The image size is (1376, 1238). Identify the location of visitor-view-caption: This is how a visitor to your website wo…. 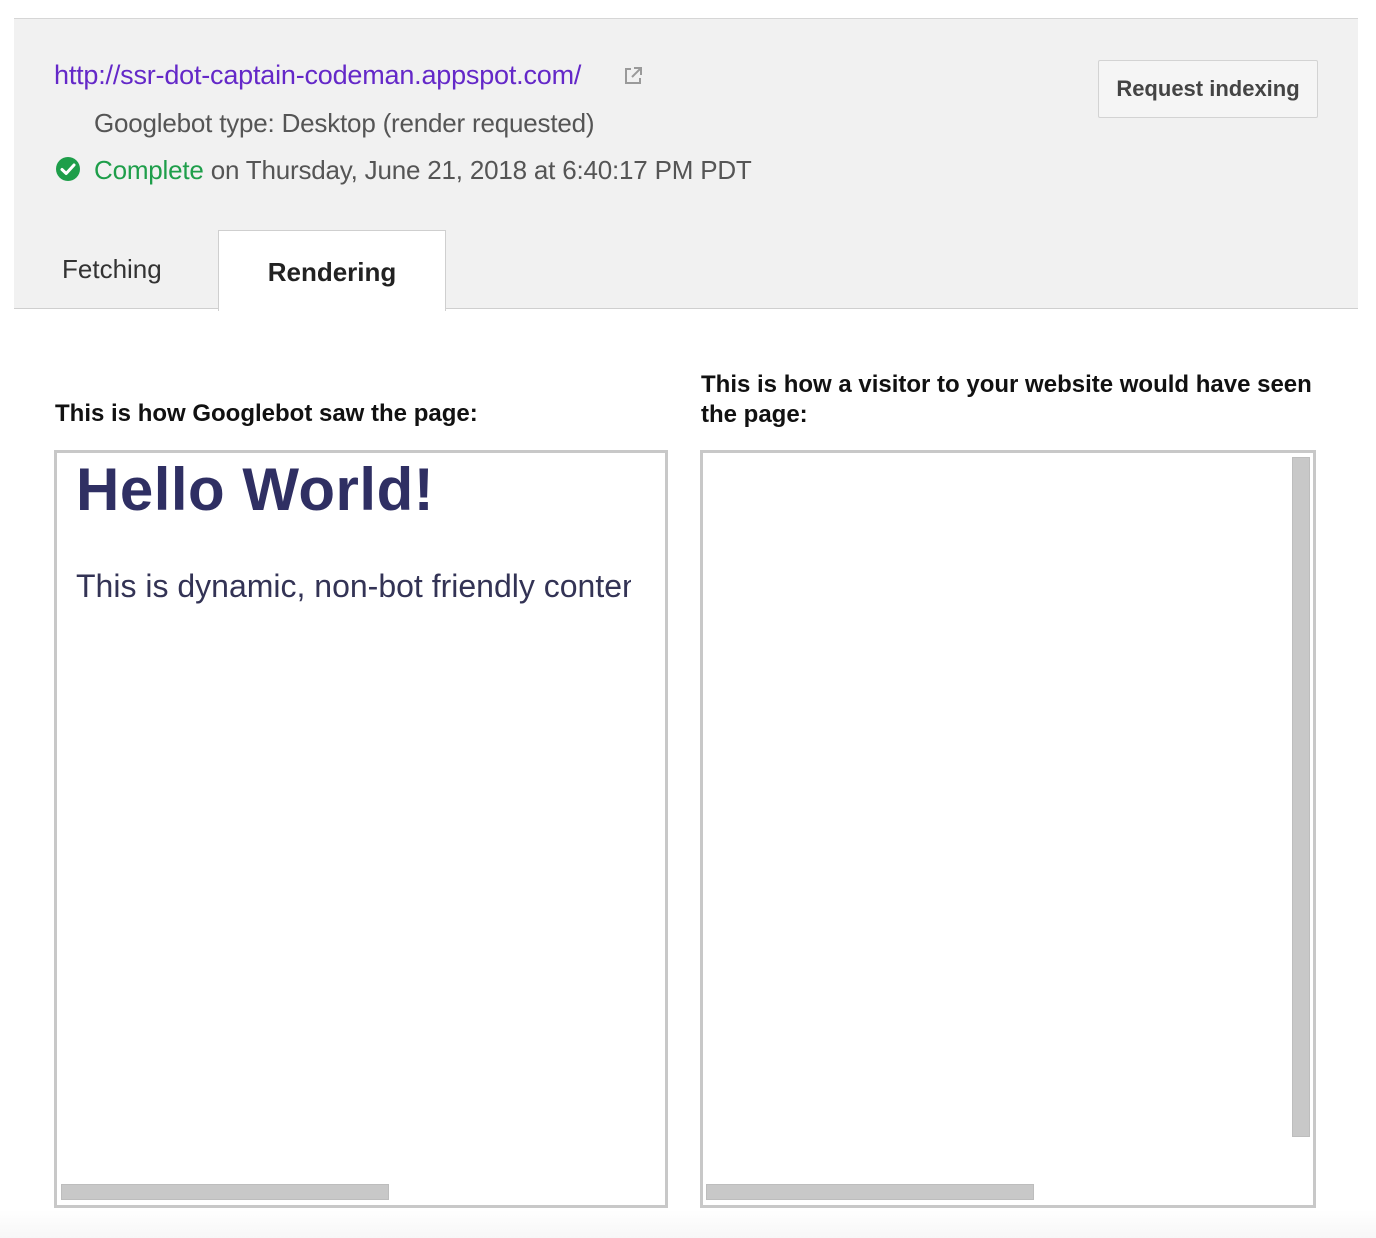
(1006, 399).